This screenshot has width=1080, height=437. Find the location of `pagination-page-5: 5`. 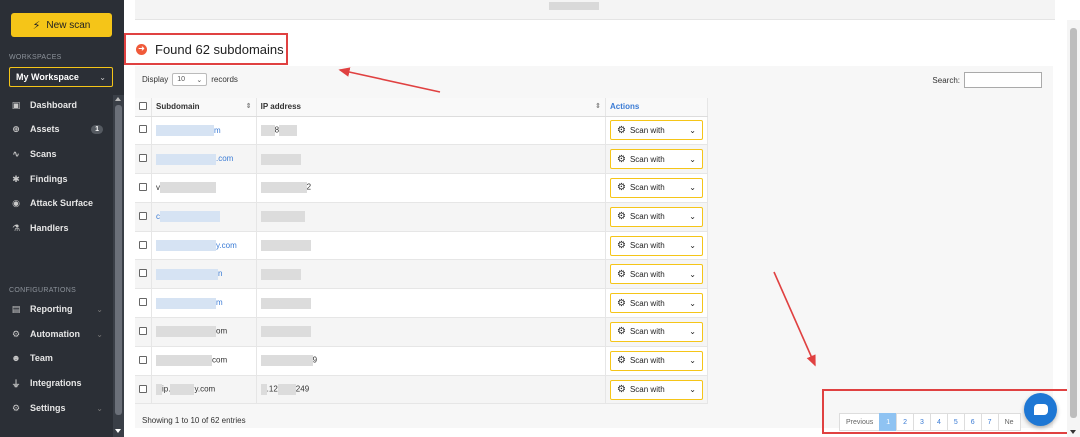

pagination-page-5: 5 is located at coordinates (955, 422).